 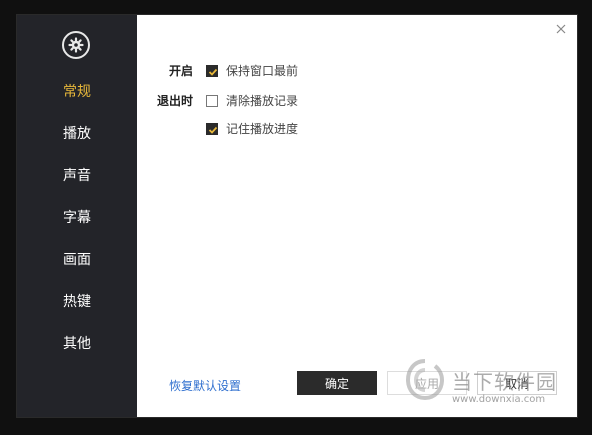 I want to click on remember-progress-checkbox, so click(x=212, y=128).